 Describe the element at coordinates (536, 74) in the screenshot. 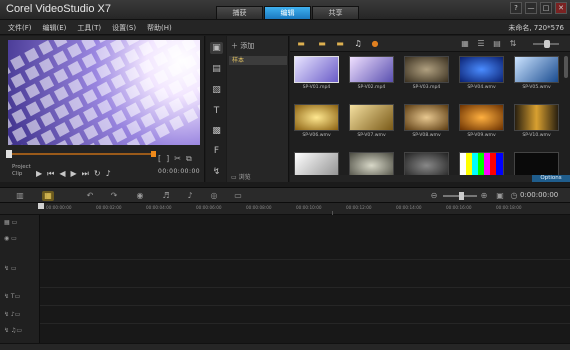

I see `thumbnail-item: SP-V05.wmv` at that location.